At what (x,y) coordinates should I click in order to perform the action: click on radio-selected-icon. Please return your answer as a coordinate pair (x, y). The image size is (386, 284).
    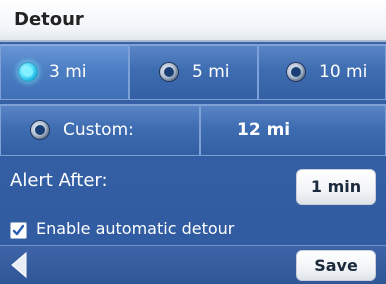
    Looking at the image, I should click on (28, 72).